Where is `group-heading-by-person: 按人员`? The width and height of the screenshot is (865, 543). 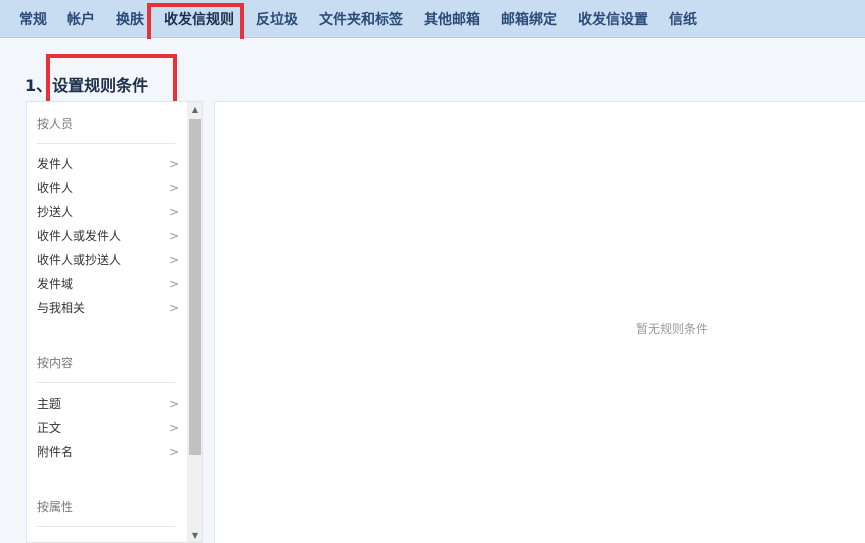 group-heading-by-person: 按人员 is located at coordinates (55, 124).